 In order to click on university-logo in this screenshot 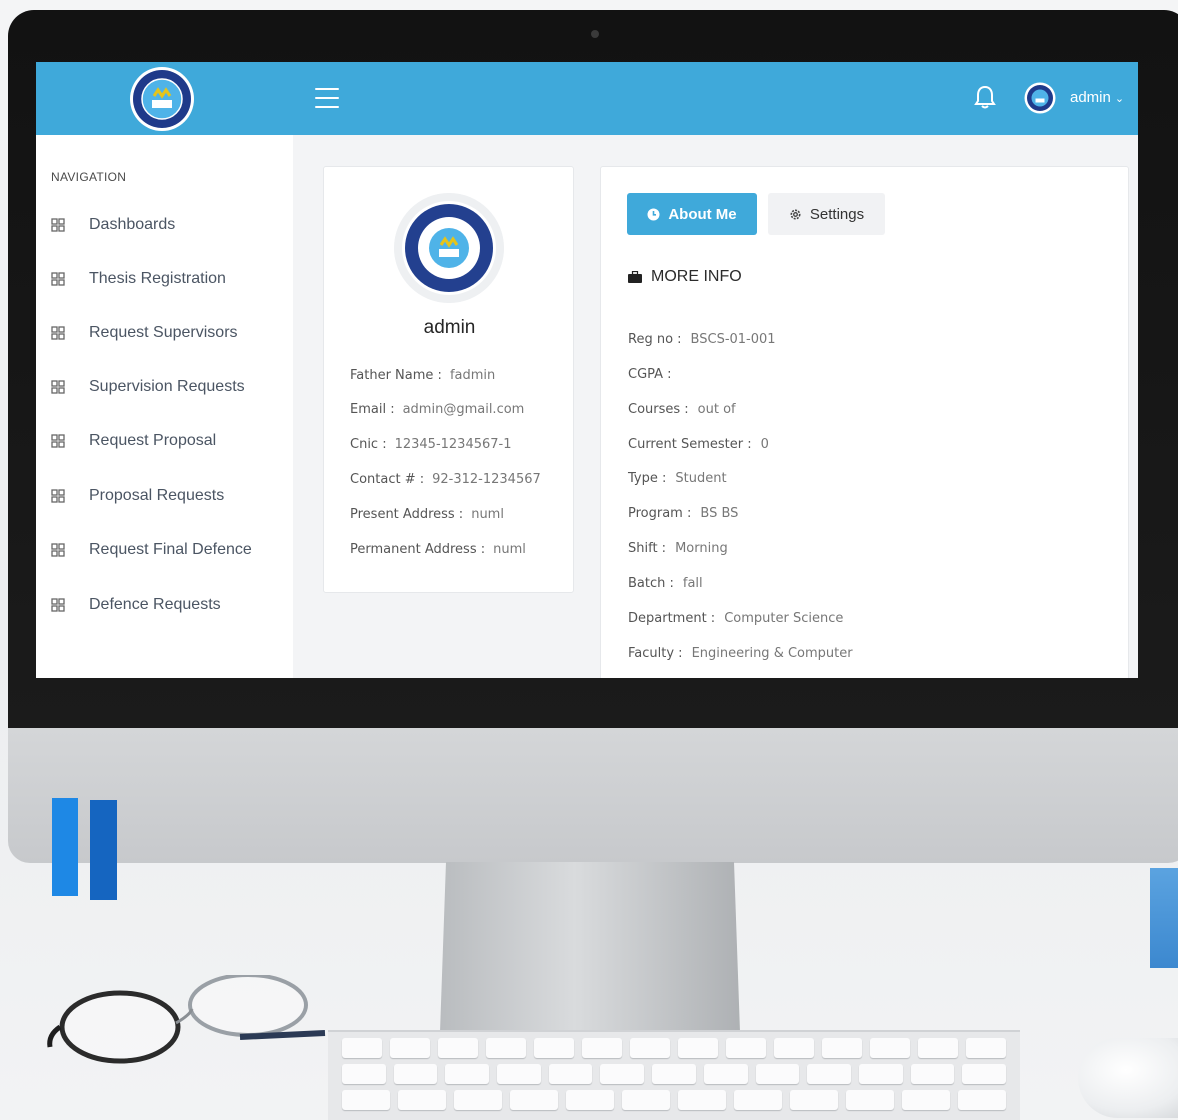, I will do `click(162, 99)`.